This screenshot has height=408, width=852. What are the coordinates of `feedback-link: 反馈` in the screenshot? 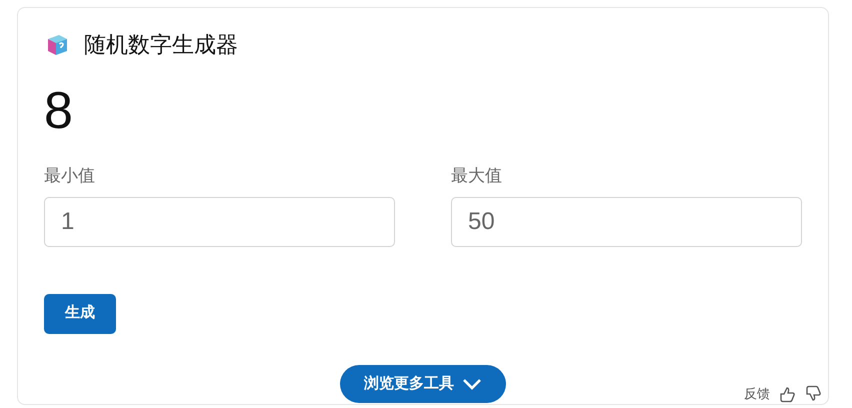 It's located at (757, 394).